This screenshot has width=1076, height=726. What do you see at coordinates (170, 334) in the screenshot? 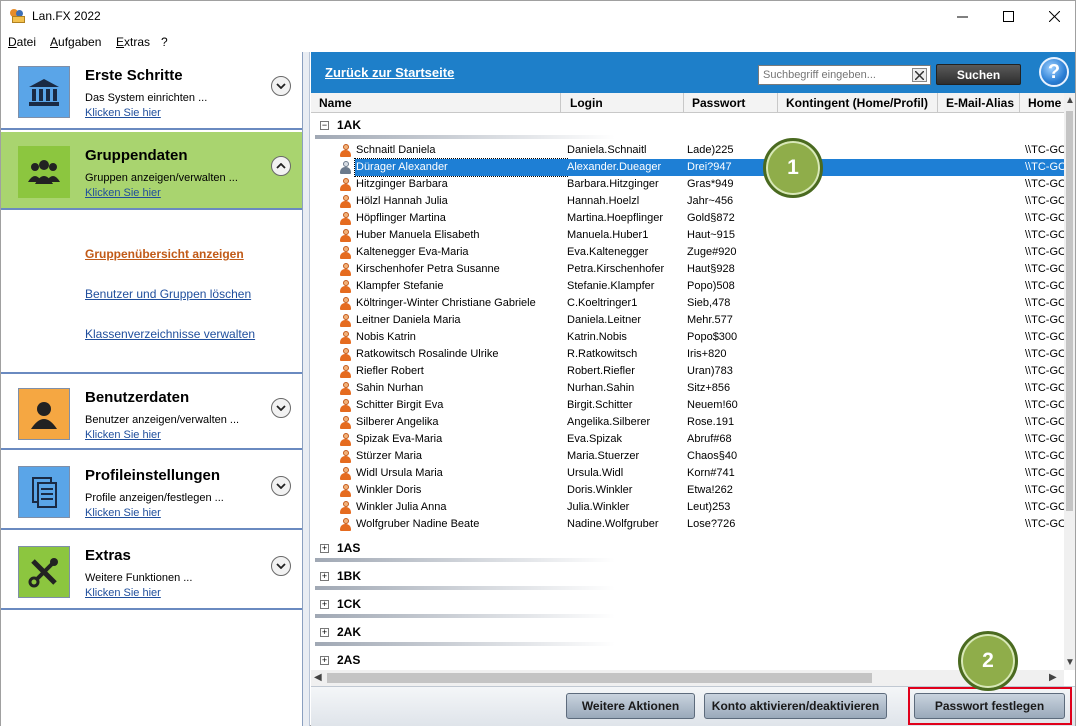
I see `sublink-klassenverzeichnisse: Klassenverzeichnisse verwalten` at bounding box center [170, 334].